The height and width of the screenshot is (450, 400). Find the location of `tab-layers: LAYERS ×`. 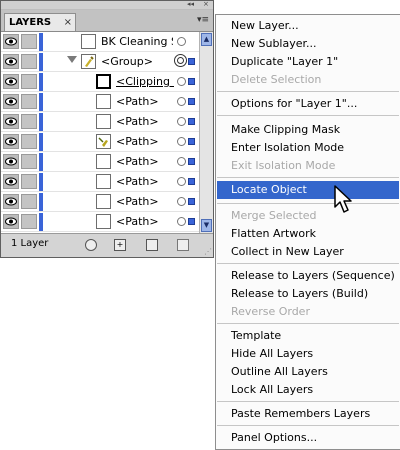

tab-layers: LAYERS × is located at coordinates (40, 22).